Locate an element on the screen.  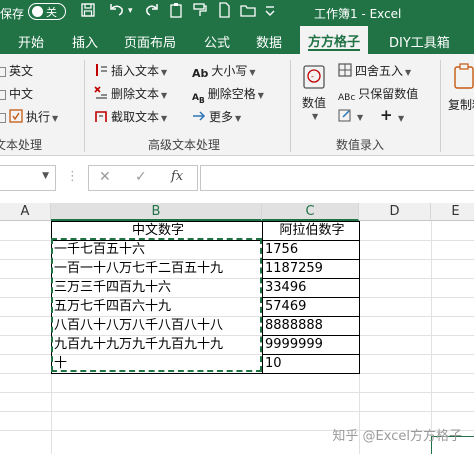
round-button: 四舍五入 ▼ is located at coordinates (374, 70).